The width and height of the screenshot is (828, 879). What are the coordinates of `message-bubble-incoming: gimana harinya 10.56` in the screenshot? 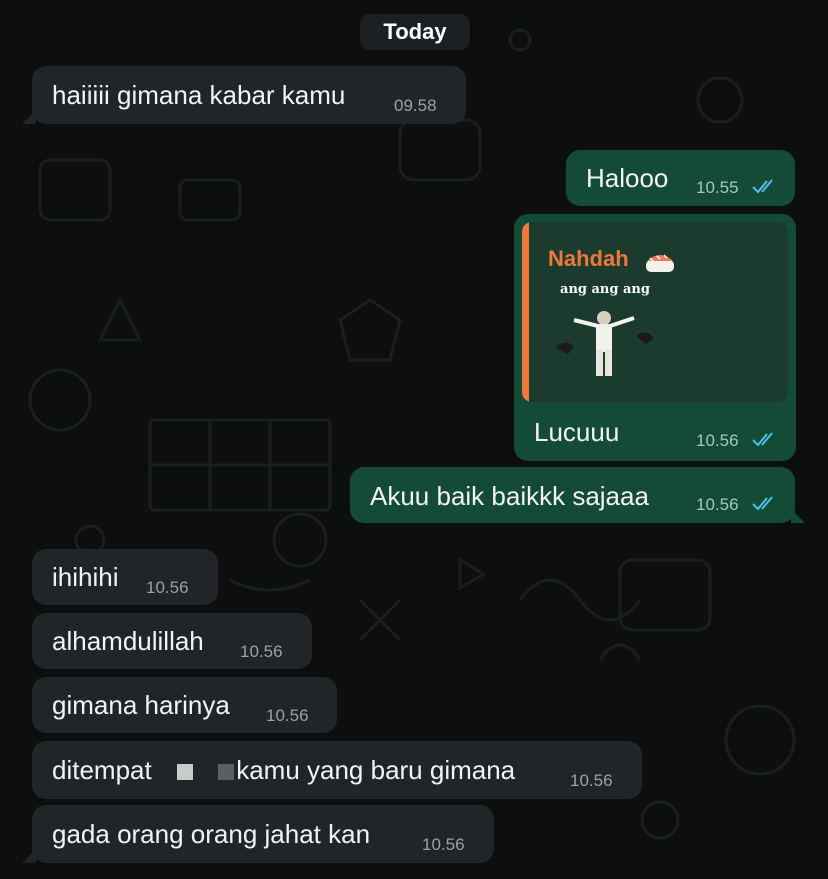 It's located at (184, 705).